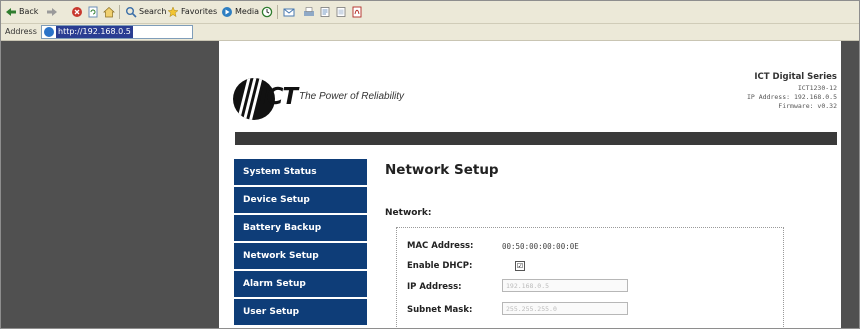  I want to click on stop-button, so click(78, 12).